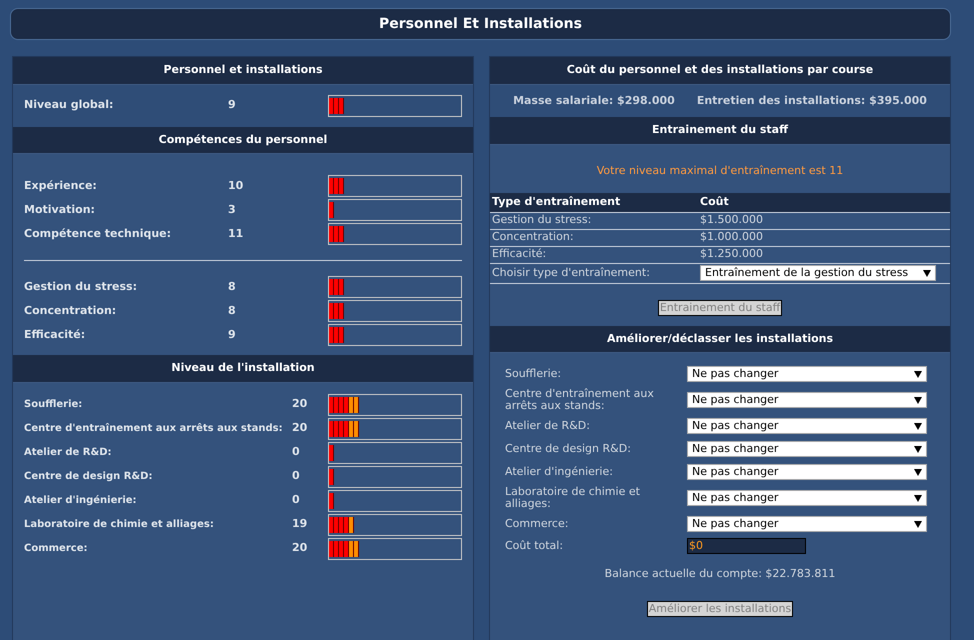 Image resolution: width=974 pixels, height=640 pixels. Describe the element at coordinates (81, 501) in the screenshot. I see `stat-label: Atelier d'ingénierie:` at that location.